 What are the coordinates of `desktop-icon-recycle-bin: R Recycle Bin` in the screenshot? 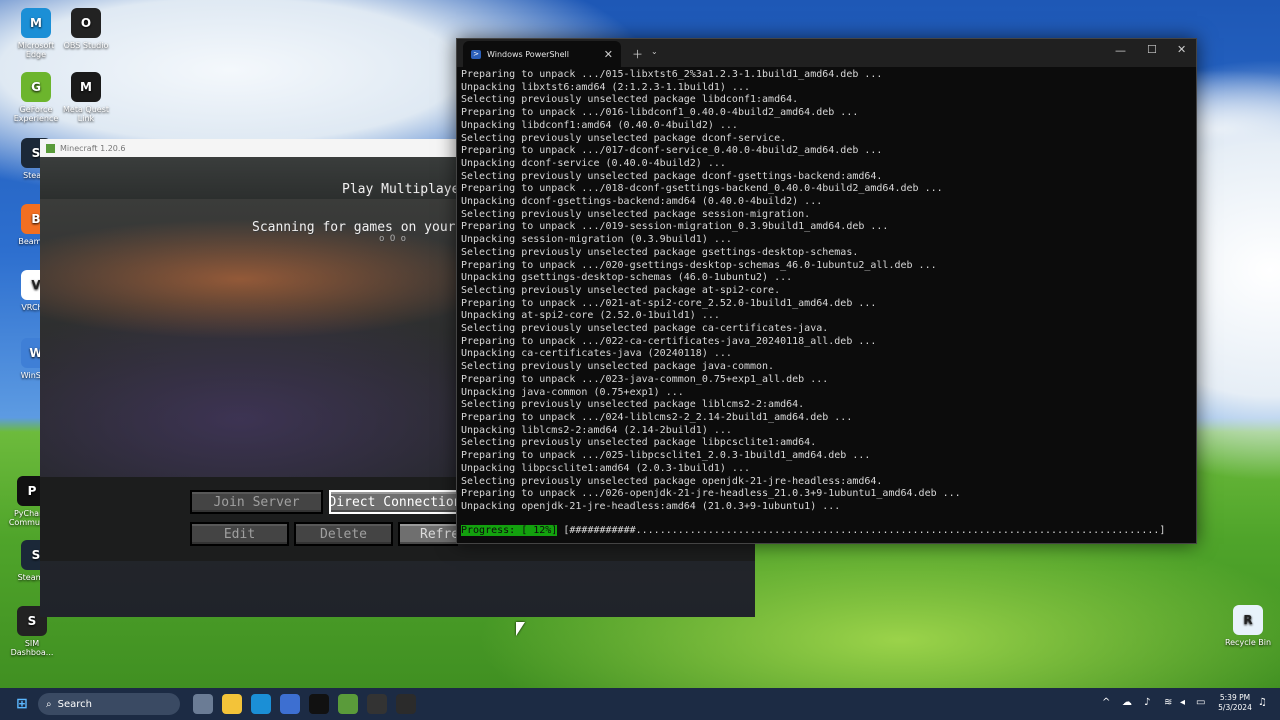 It's located at (1248, 626).